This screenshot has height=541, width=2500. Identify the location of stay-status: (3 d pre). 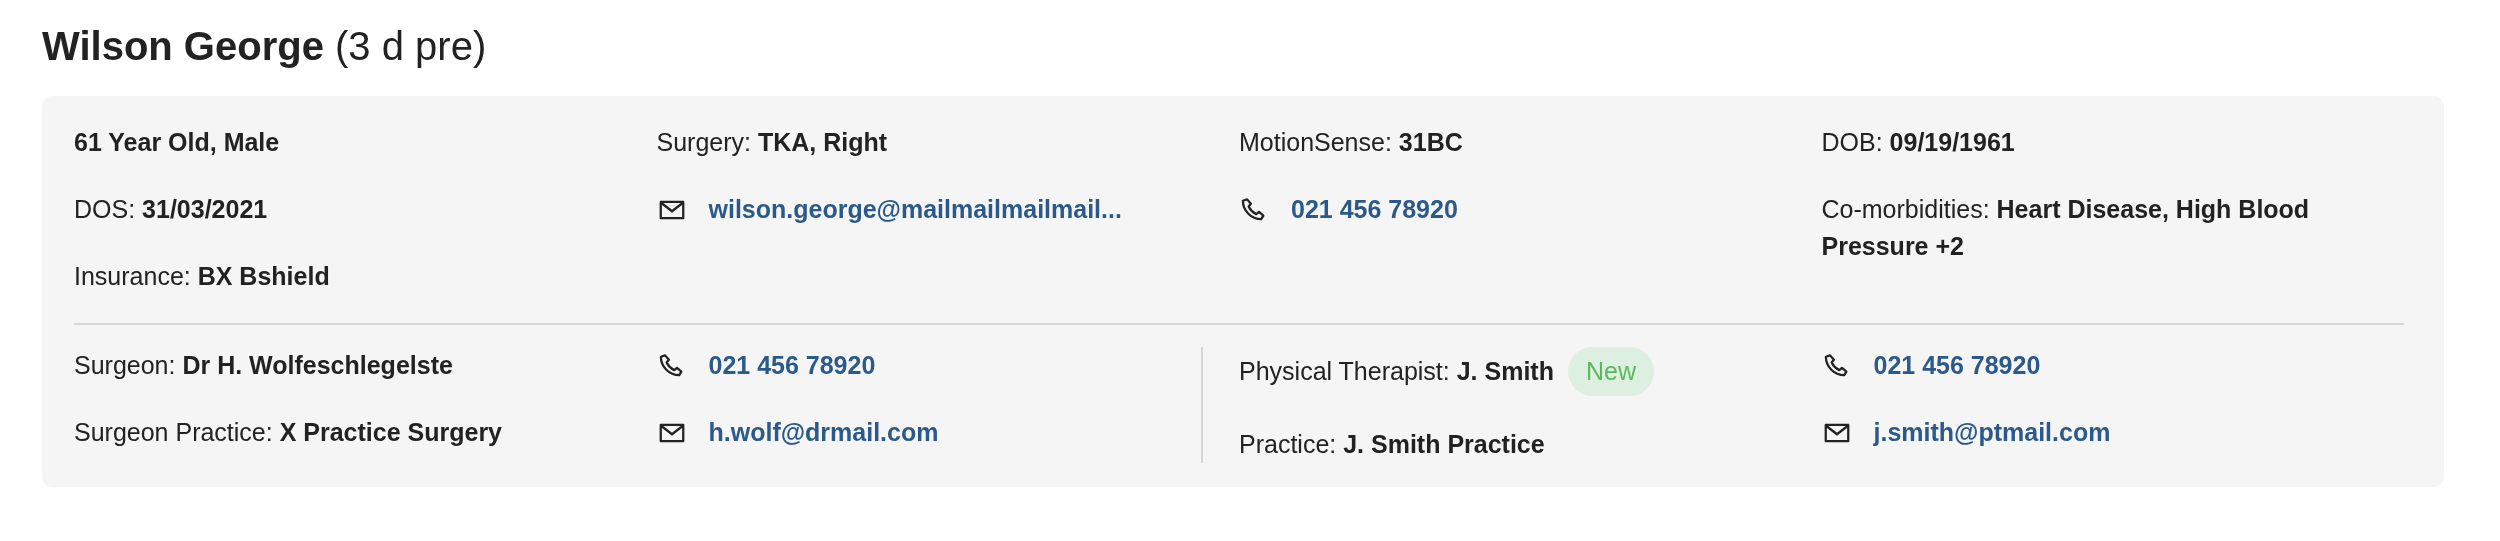
(411, 46).